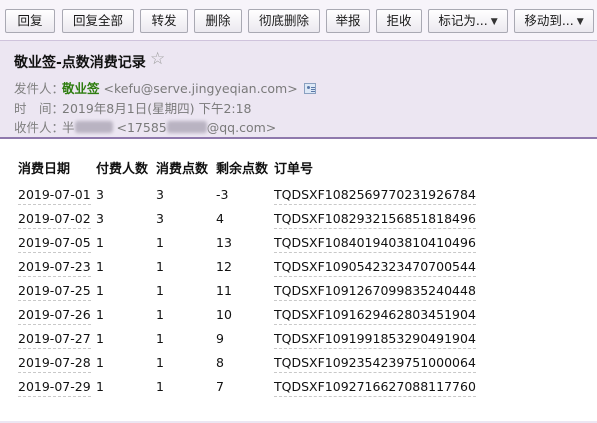  What do you see at coordinates (294, 169) in the screenshot?
I see `header-order-number: 订单号` at bounding box center [294, 169].